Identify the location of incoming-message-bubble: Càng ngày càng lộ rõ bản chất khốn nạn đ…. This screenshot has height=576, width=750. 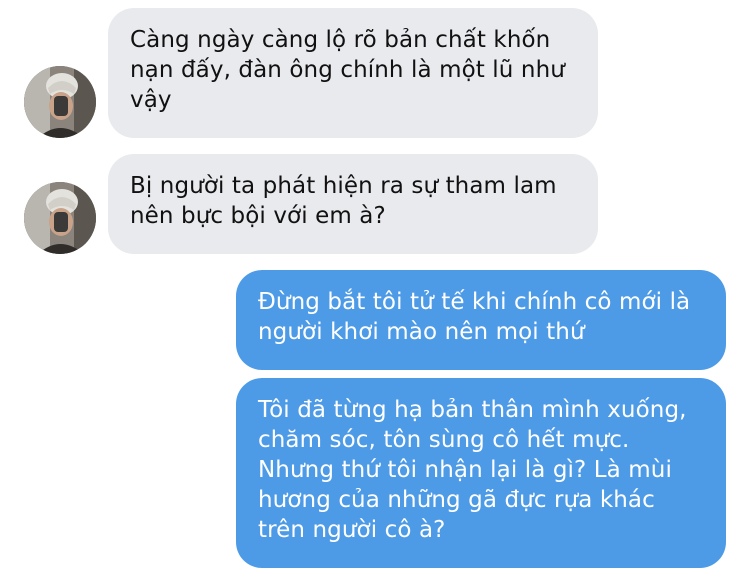
(353, 73).